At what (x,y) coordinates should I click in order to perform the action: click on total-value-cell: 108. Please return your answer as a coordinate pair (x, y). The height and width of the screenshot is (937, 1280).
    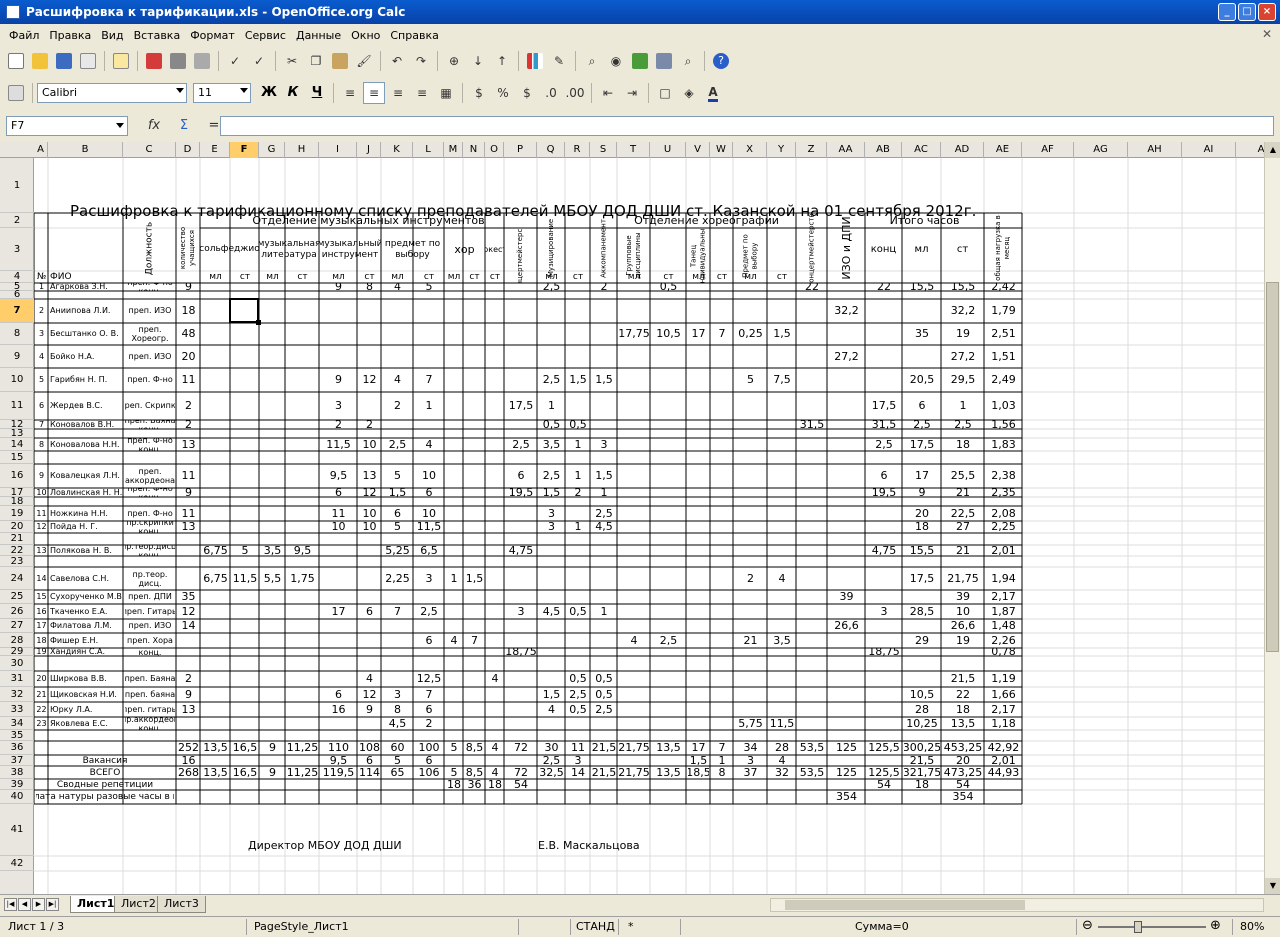
    Looking at the image, I should click on (369, 748).